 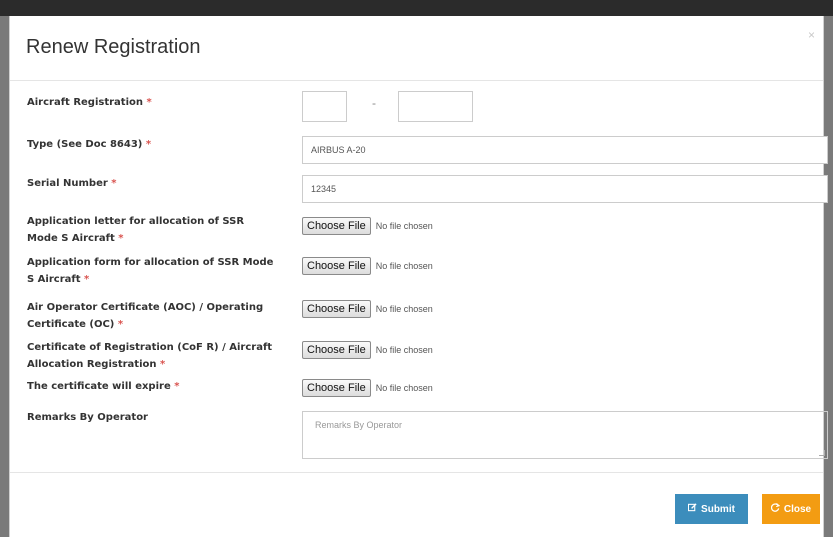 What do you see at coordinates (324, 106) in the screenshot?
I see `registration-prefix-input` at bounding box center [324, 106].